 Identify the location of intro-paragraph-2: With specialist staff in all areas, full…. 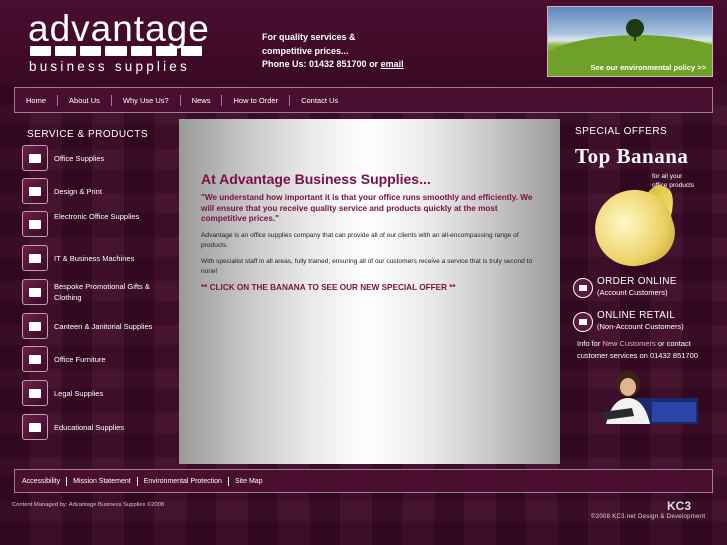
(367, 266).